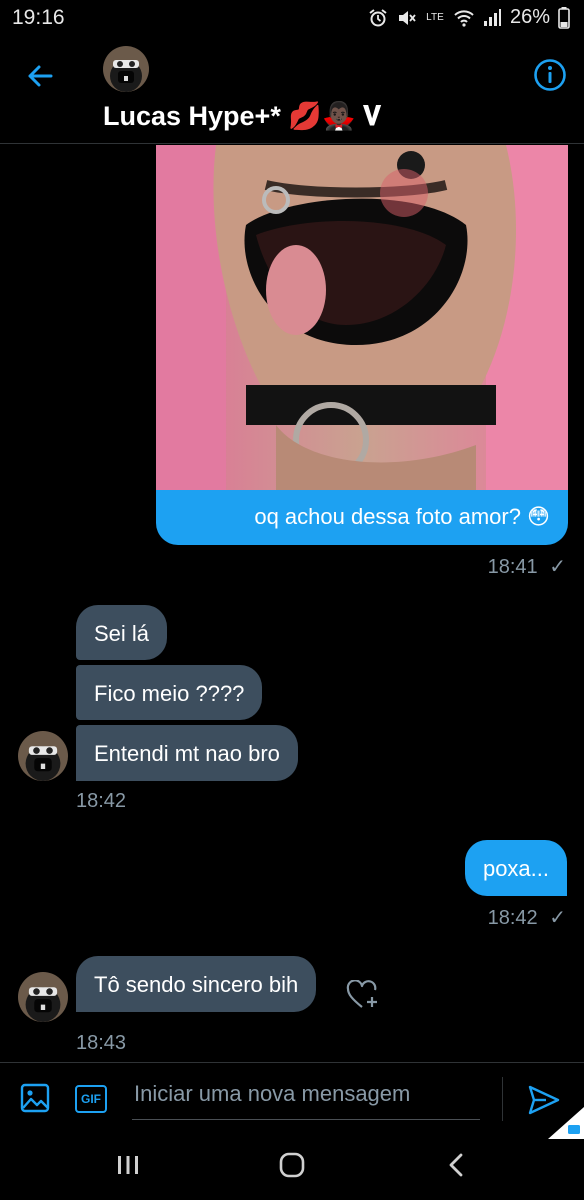 The width and height of the screenshot is (584, 1200). I want to click on message-text: Entendi mt nao bro, so click(187, 753).